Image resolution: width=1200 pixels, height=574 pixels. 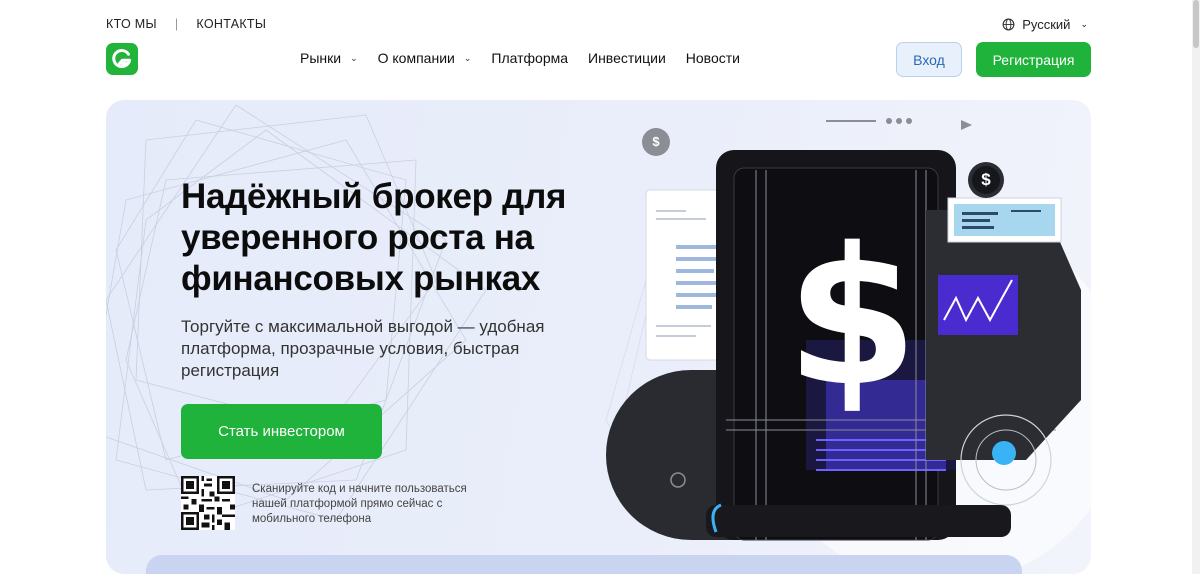 I want to click on nav-item-investments: Инвестиции, so click(x=627, y=58).